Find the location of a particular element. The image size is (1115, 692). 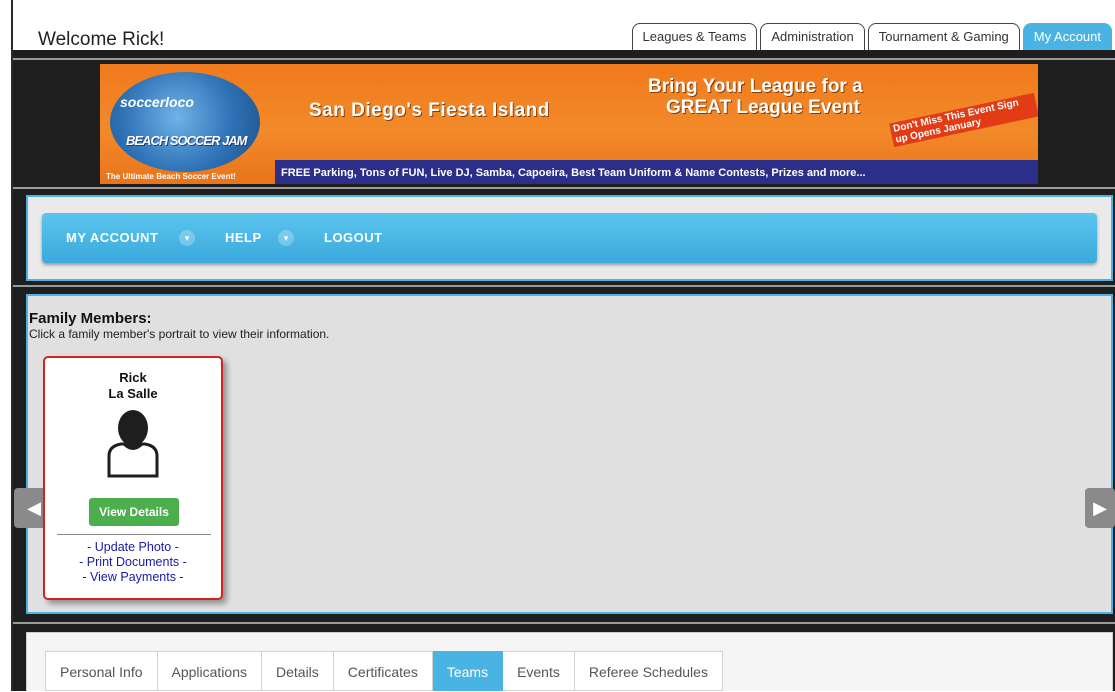

carousel-next-button: ▶ is located at coordinates (1100, 508).